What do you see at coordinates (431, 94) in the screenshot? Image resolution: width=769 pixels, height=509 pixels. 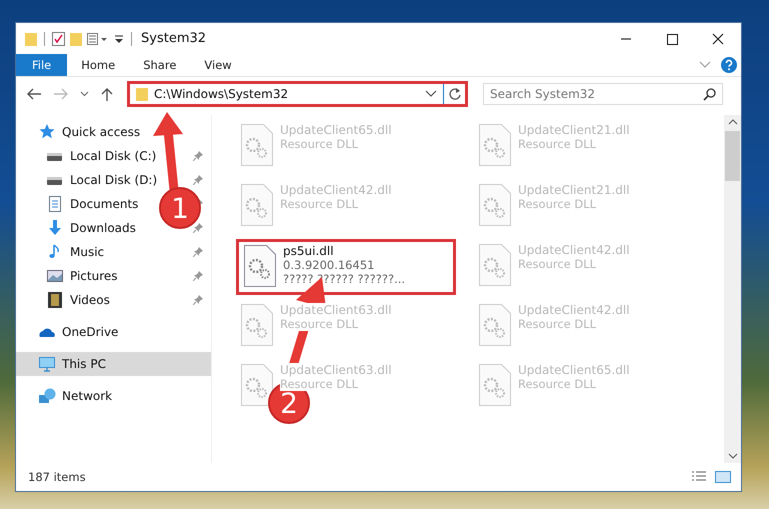 I see `dropdown-caret-icon` at bounding box center [431, 94].